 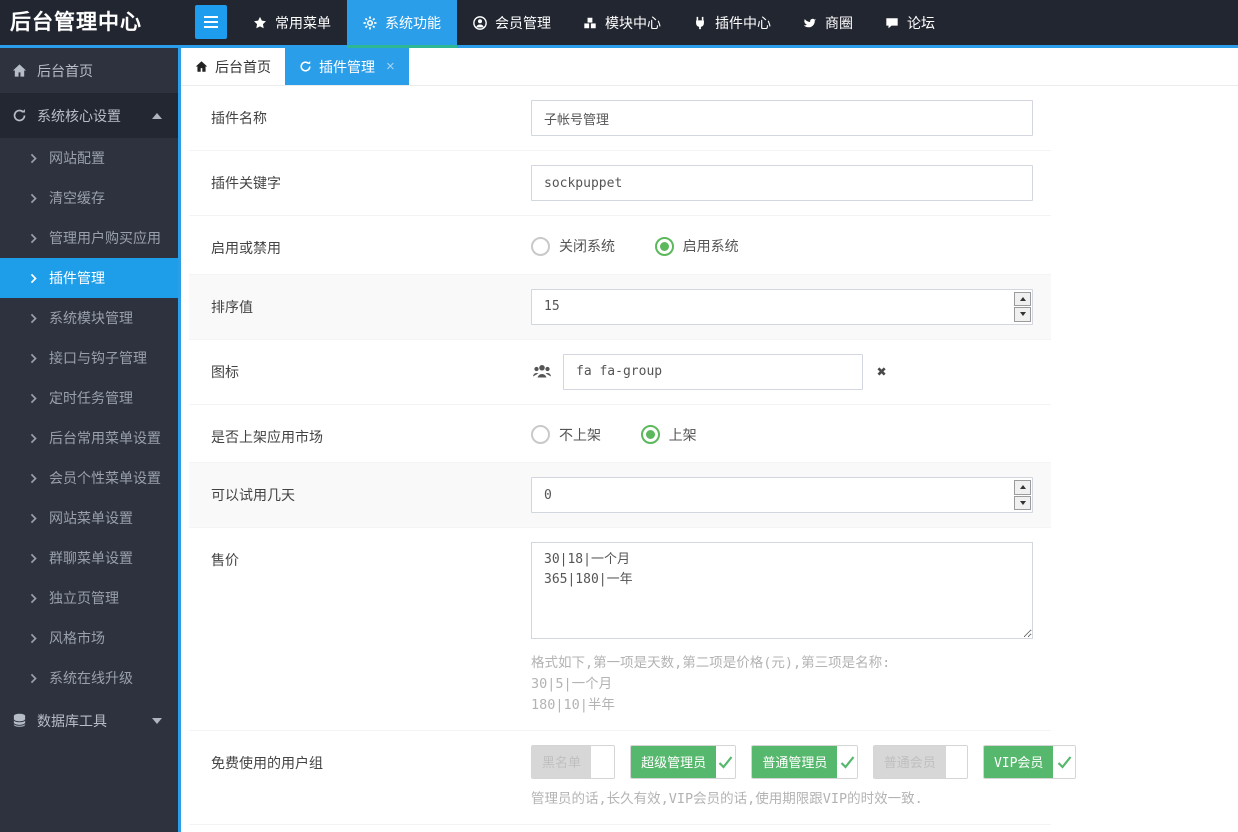 I want to click on toggle-normal-member: 普通会员, so click(x=920, y=761).